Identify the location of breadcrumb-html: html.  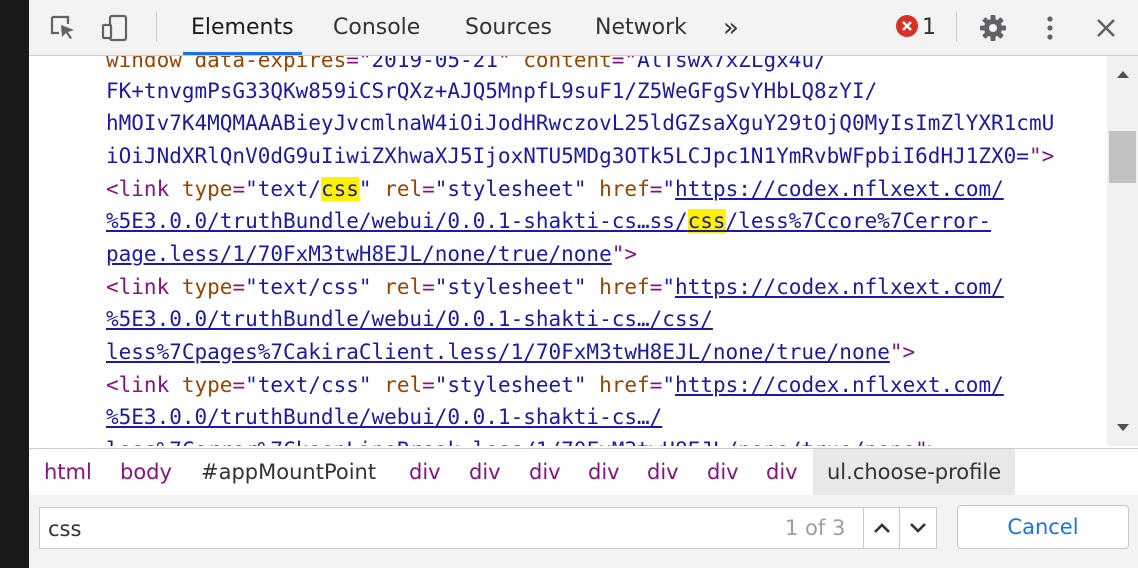
(68, 472).